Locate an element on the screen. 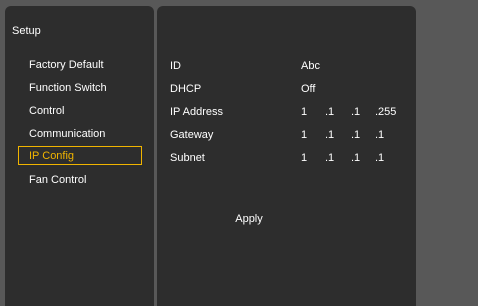 This screenshot has height=306, width=478. id-value: Abc is located at coordinates (310, 66).